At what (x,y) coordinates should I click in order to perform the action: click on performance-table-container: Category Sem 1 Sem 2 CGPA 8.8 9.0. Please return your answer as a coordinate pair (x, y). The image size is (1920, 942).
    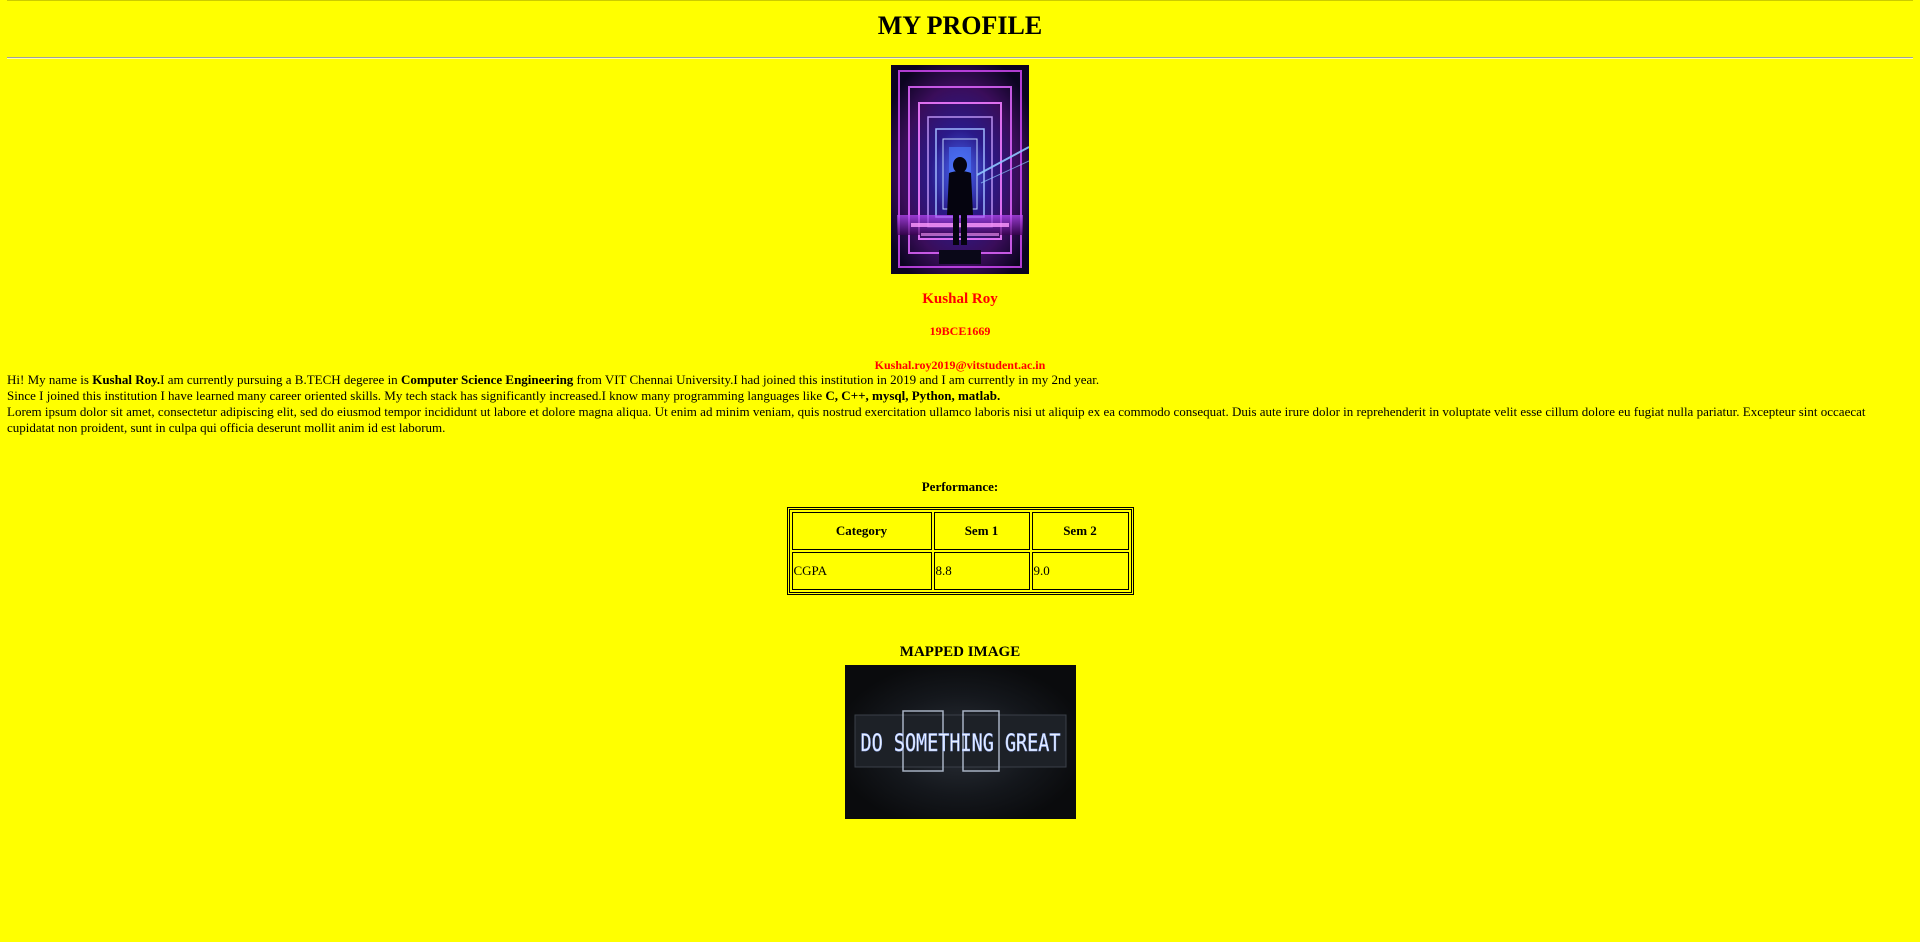
    Looking at the image, I should click on (960, 551).